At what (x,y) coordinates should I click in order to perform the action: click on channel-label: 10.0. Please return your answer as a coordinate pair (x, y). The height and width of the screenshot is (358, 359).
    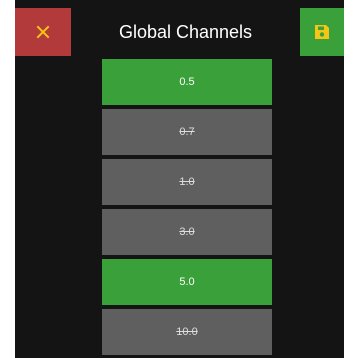
    Looking at the image, I should click on (187, 332).